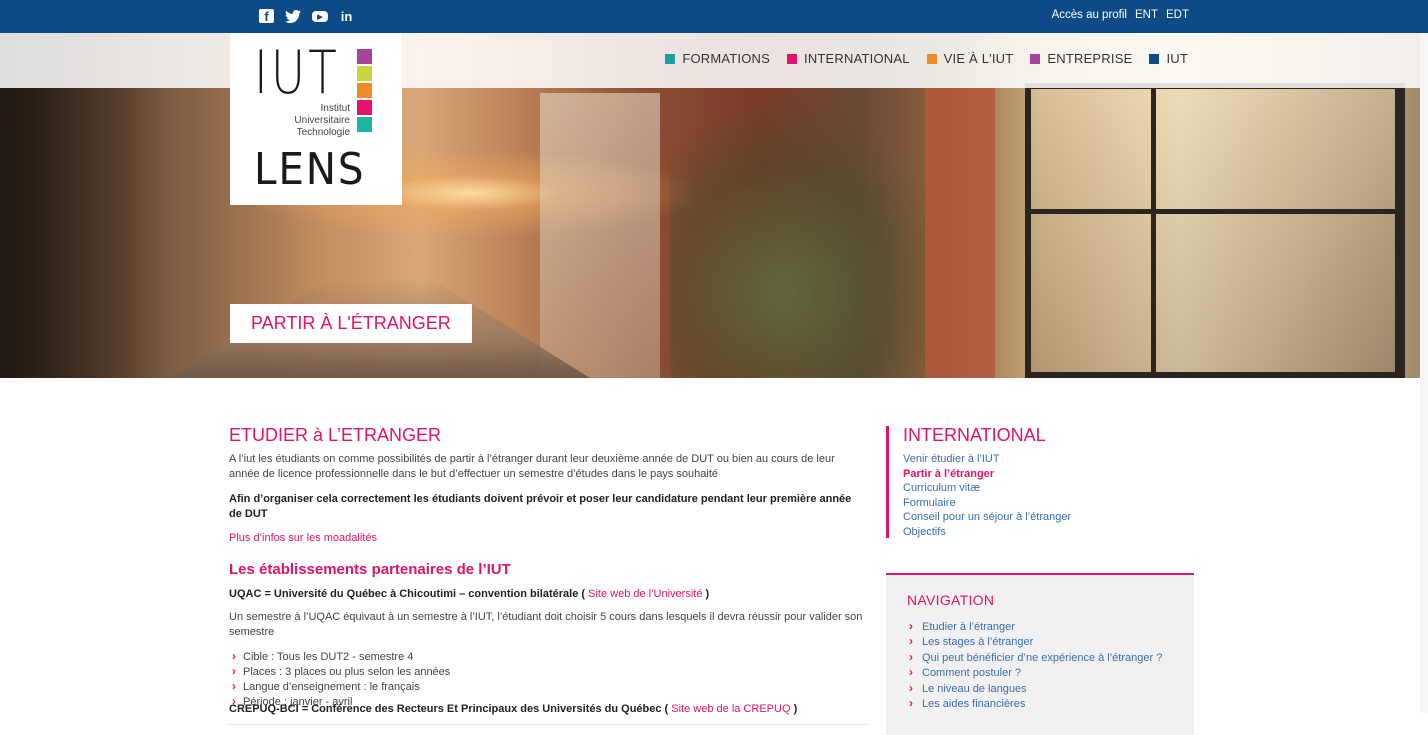 The width and height of the screenshot is (1428, 735). Describe the element at coordinates (645, 594) in the screenshot. I see `uqac-website-link: Site web de l’Université` at that location.